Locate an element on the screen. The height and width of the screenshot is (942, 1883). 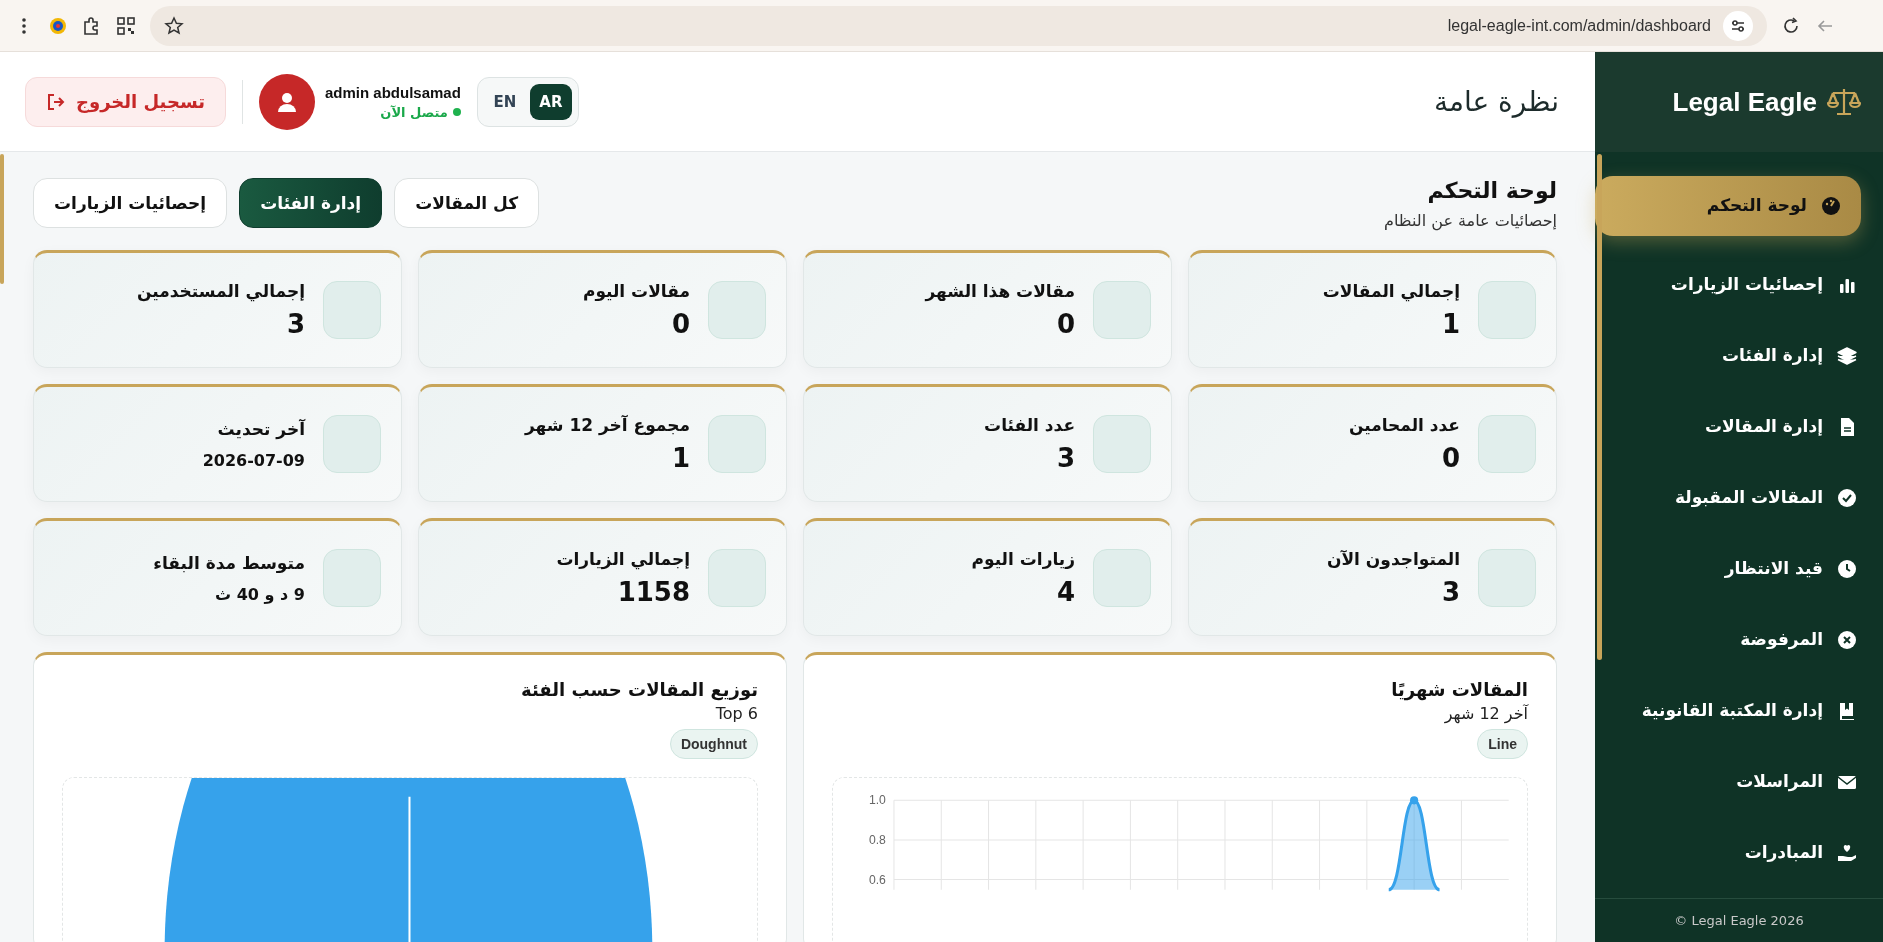
star-icon is located at coordinates (174, 25).